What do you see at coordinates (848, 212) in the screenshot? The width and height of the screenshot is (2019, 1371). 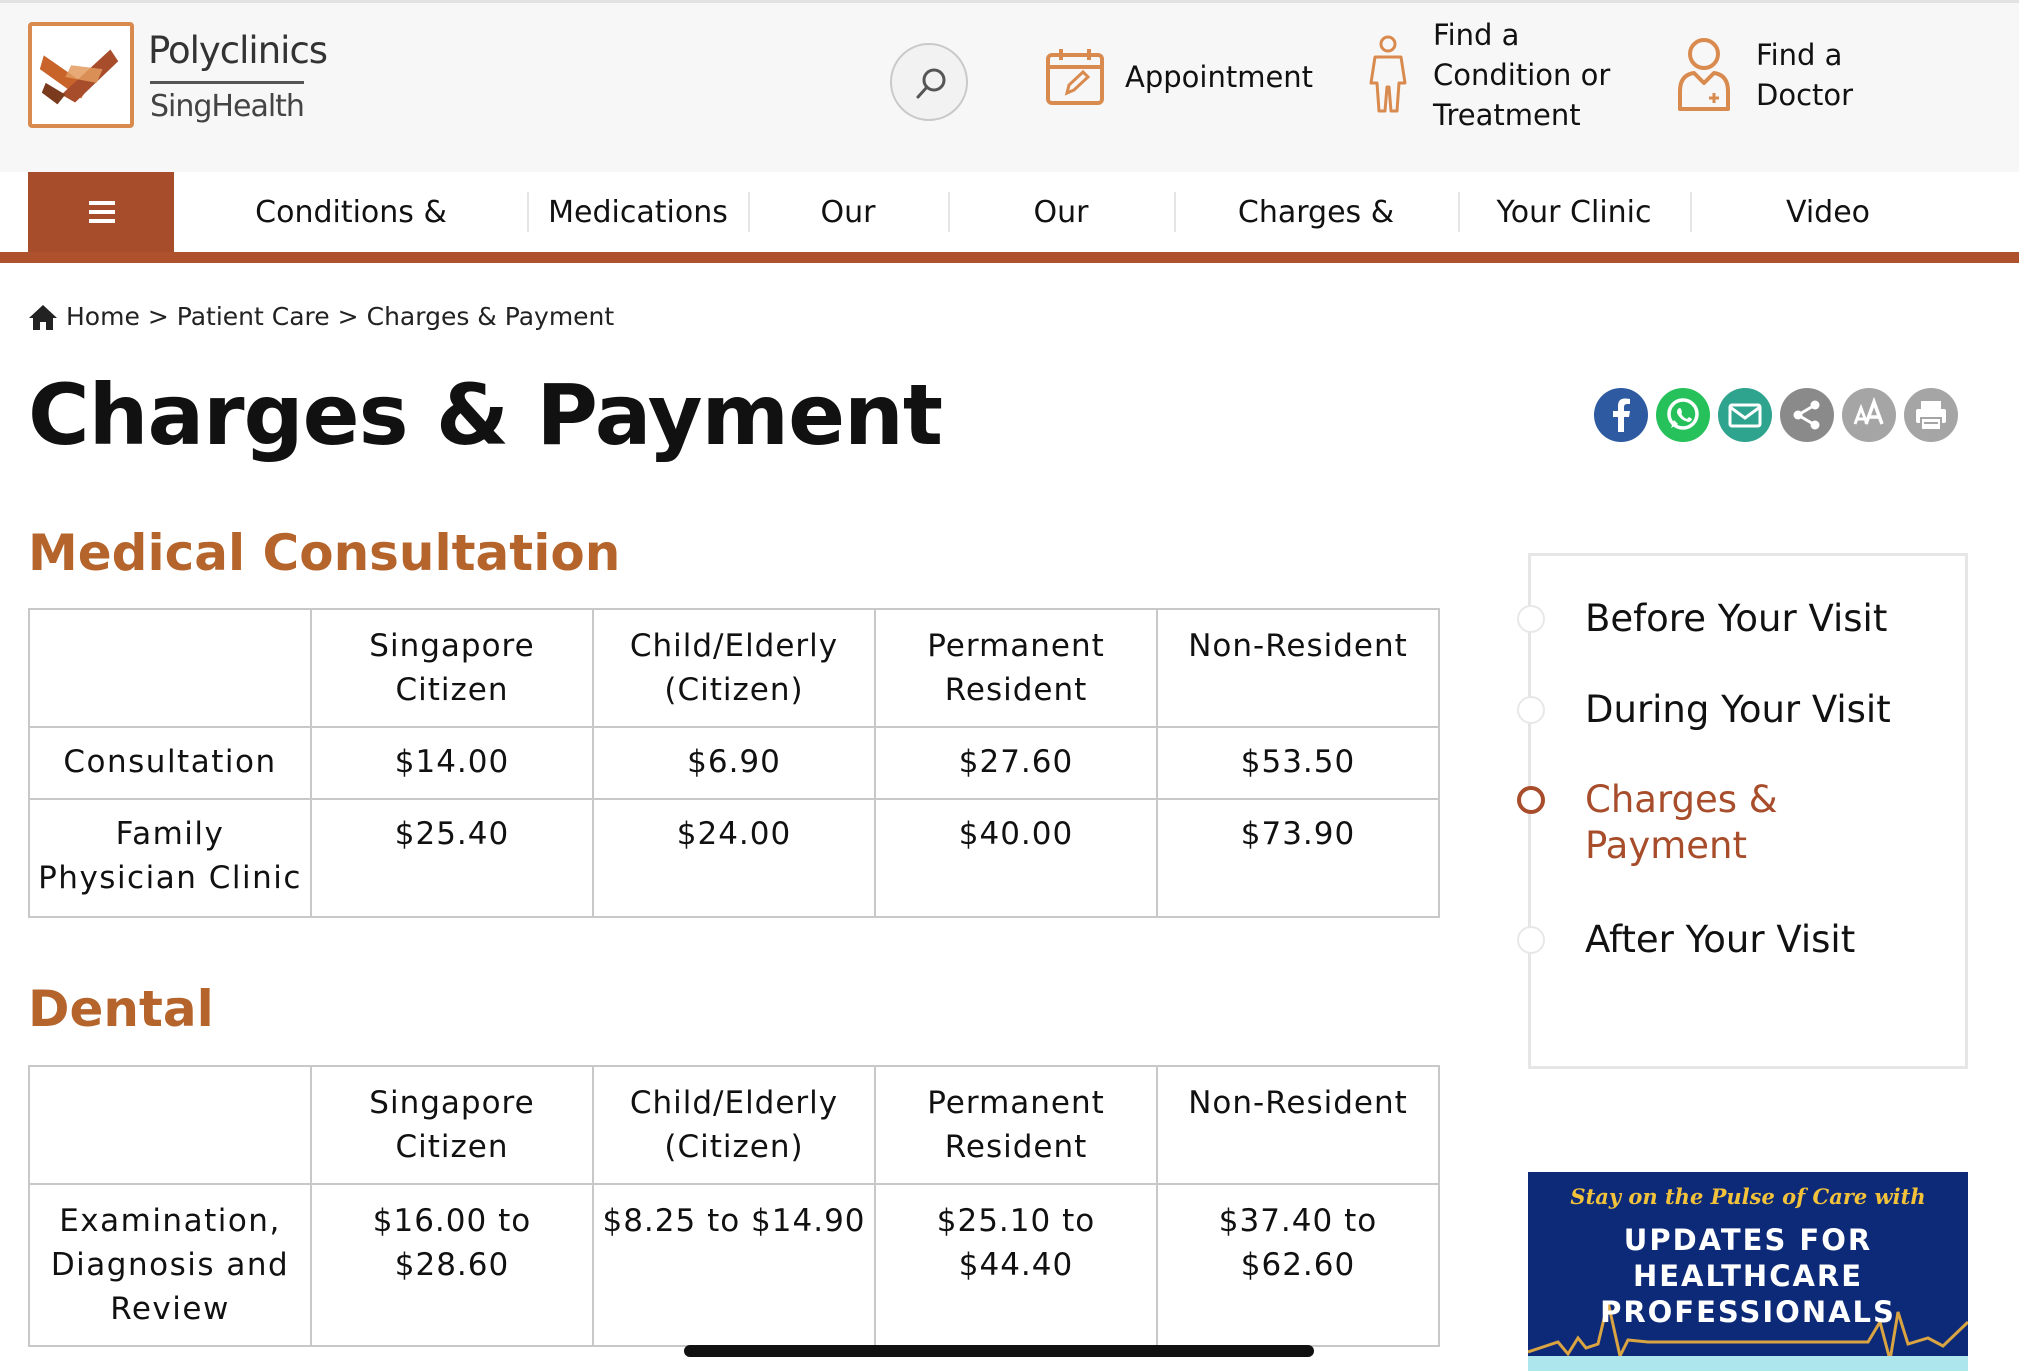 I see `nav-our-1: Our` at bounding box center [848, 212].